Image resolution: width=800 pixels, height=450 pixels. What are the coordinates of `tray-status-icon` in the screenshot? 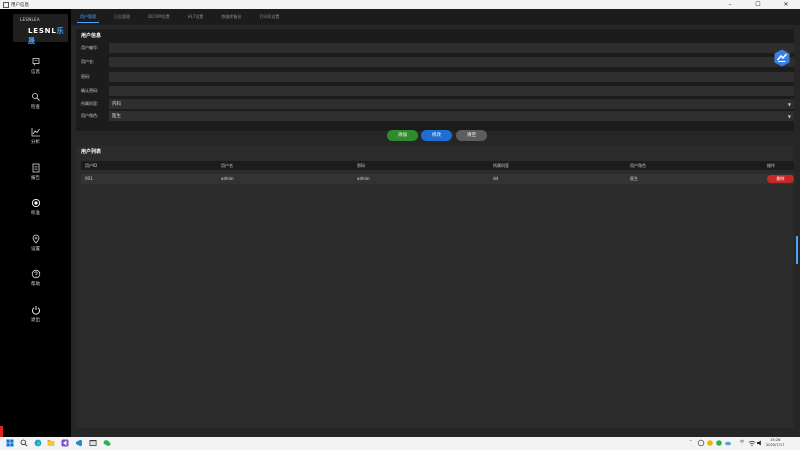 It's located at (710, 443).